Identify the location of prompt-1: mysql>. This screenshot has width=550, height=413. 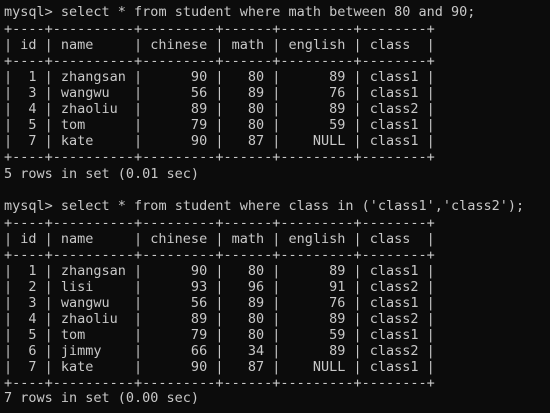
(32, 12).